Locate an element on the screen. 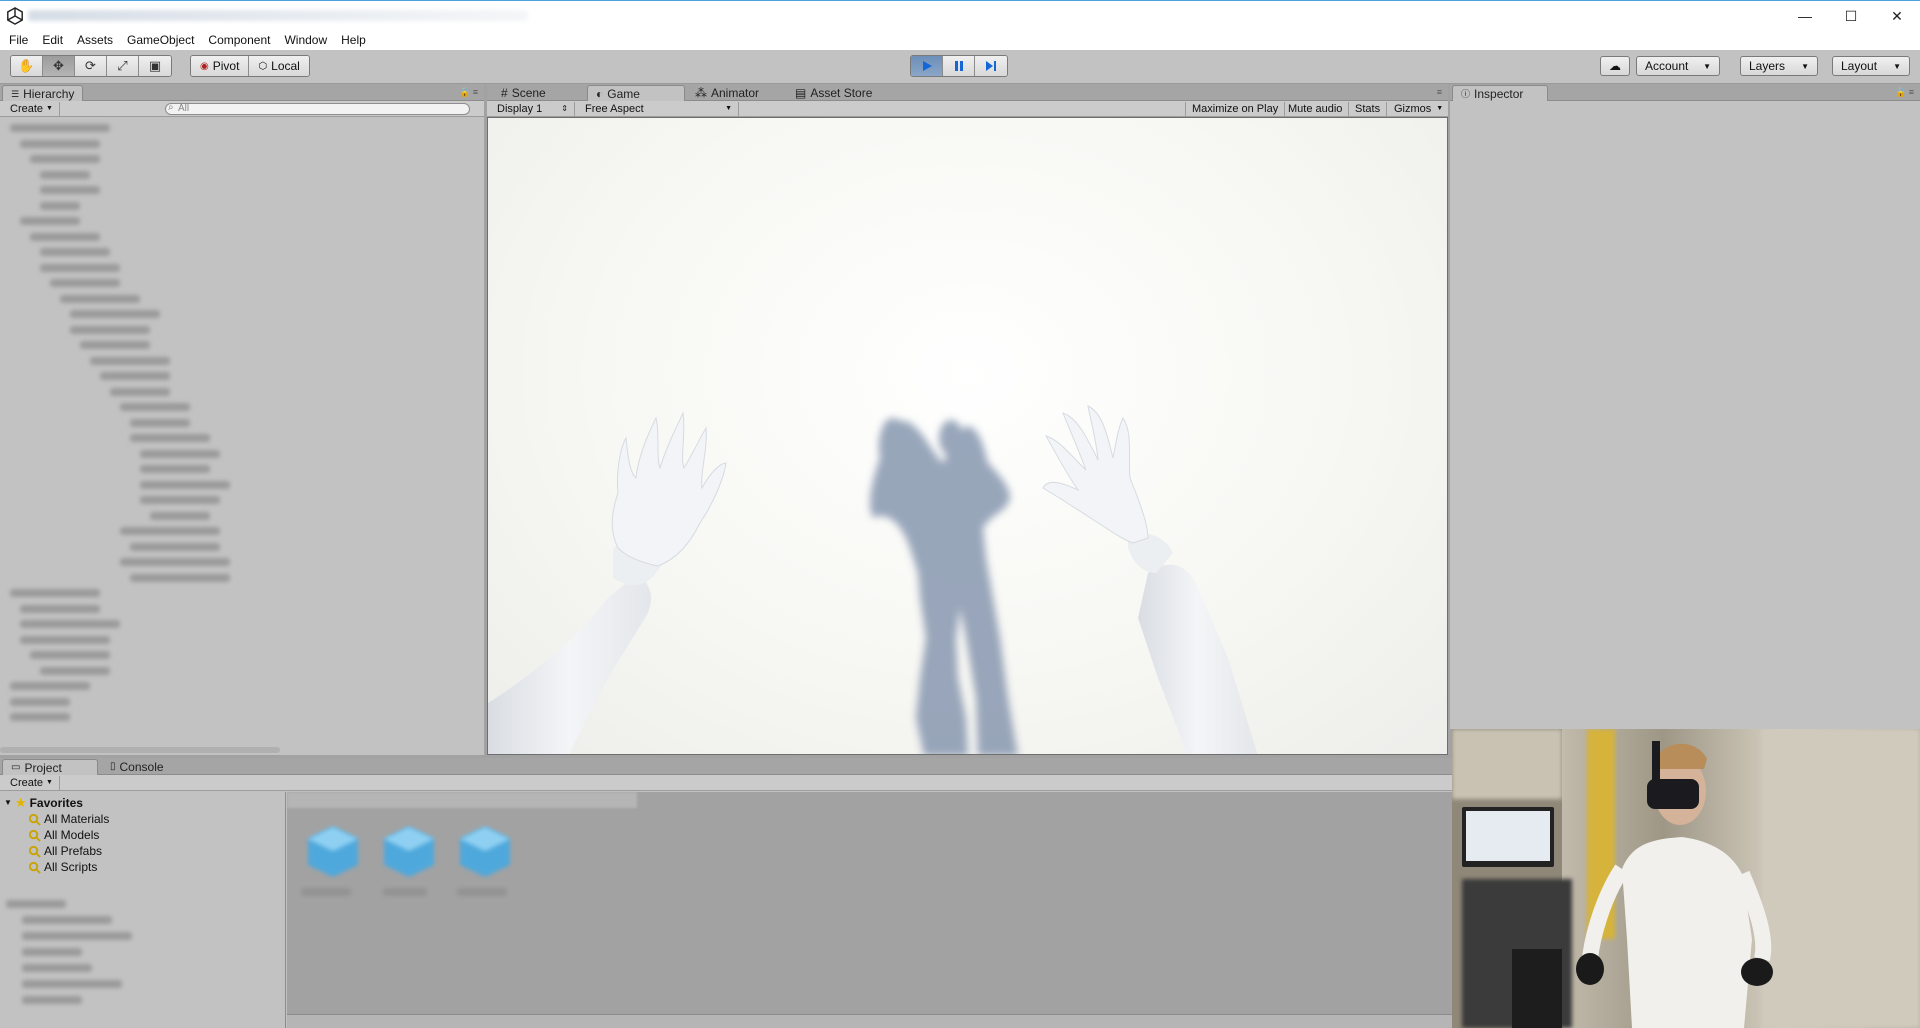 The image size is (1920, 1028). project-create-button: Create ▼ is located at coordinates (32, 783).